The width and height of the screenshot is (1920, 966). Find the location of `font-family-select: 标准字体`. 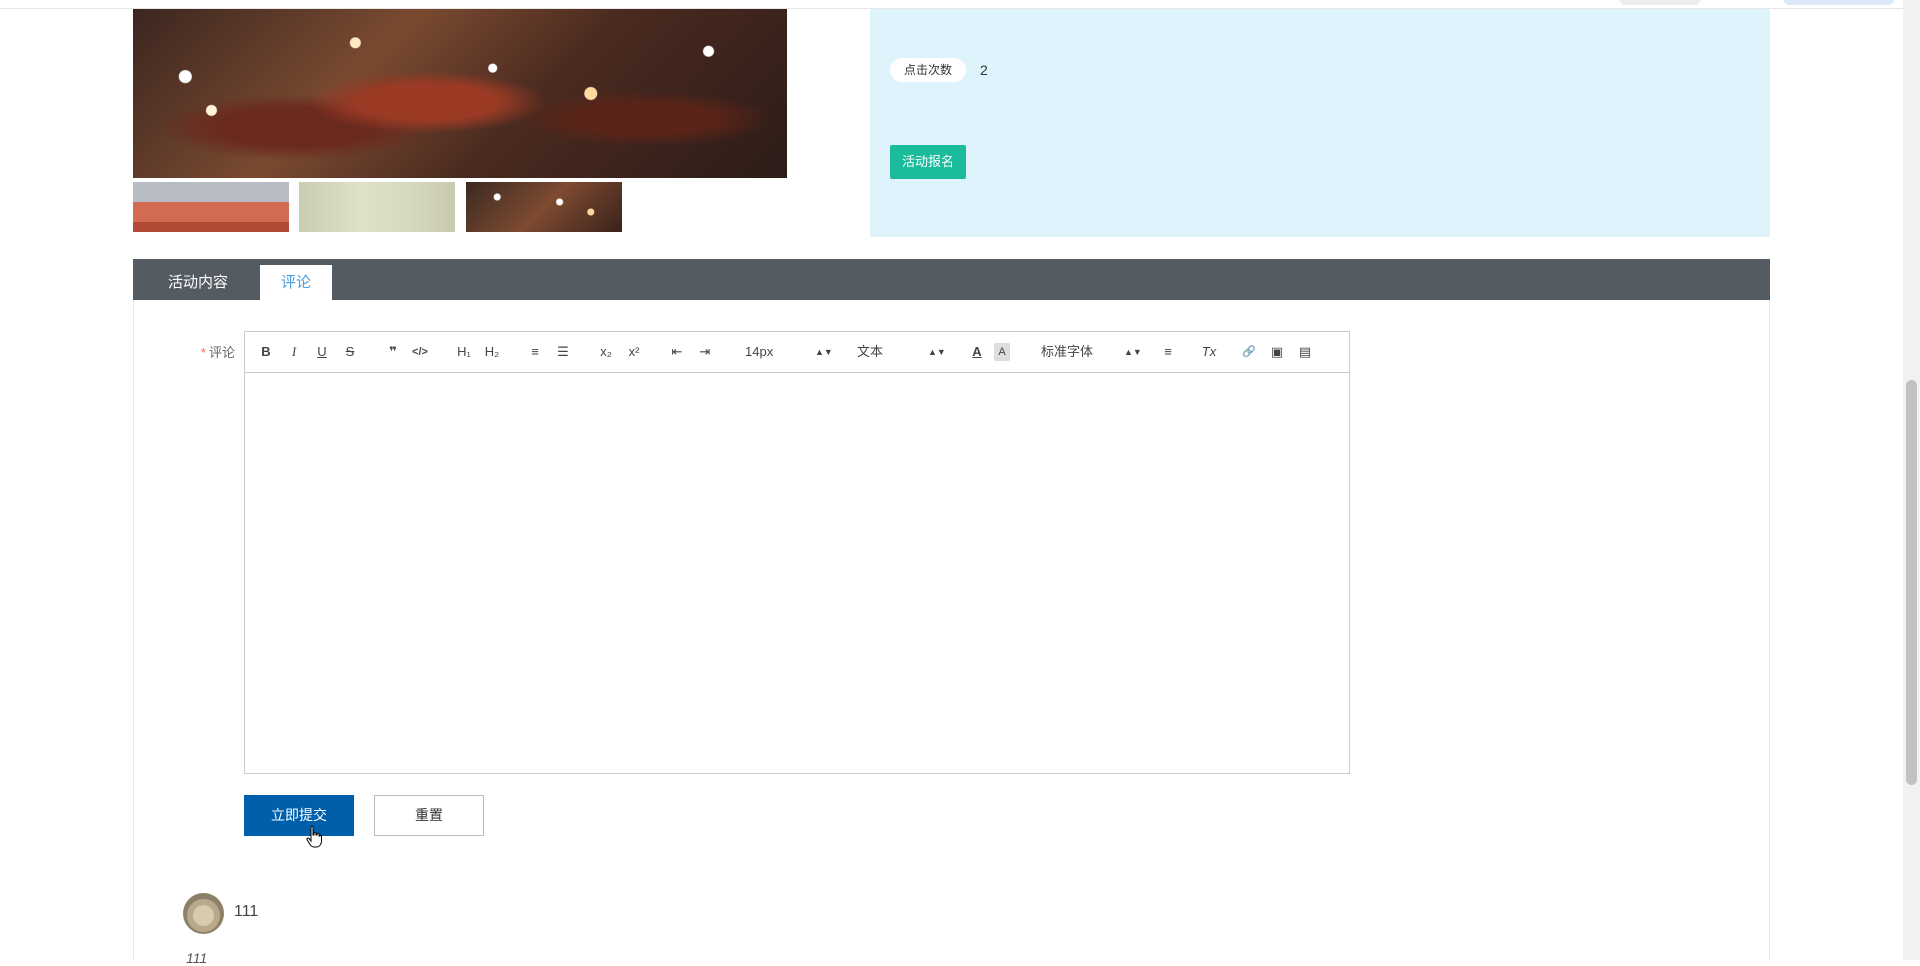

font-family-select: 标准字体 is located at coordinates (1081, 352).